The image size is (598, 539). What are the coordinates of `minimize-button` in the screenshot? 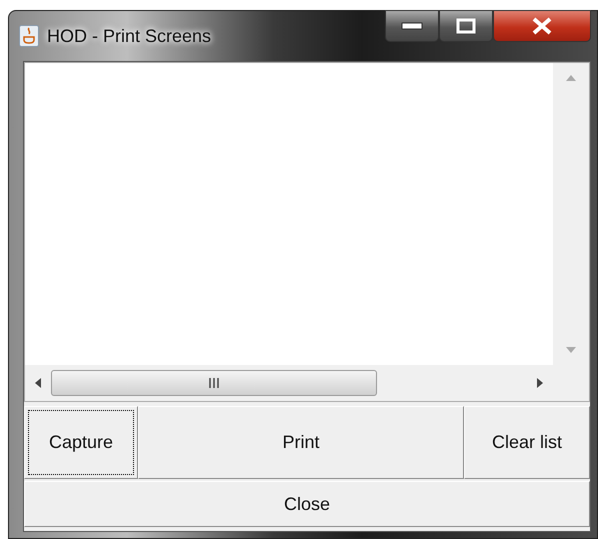 It's located at (412, 26).